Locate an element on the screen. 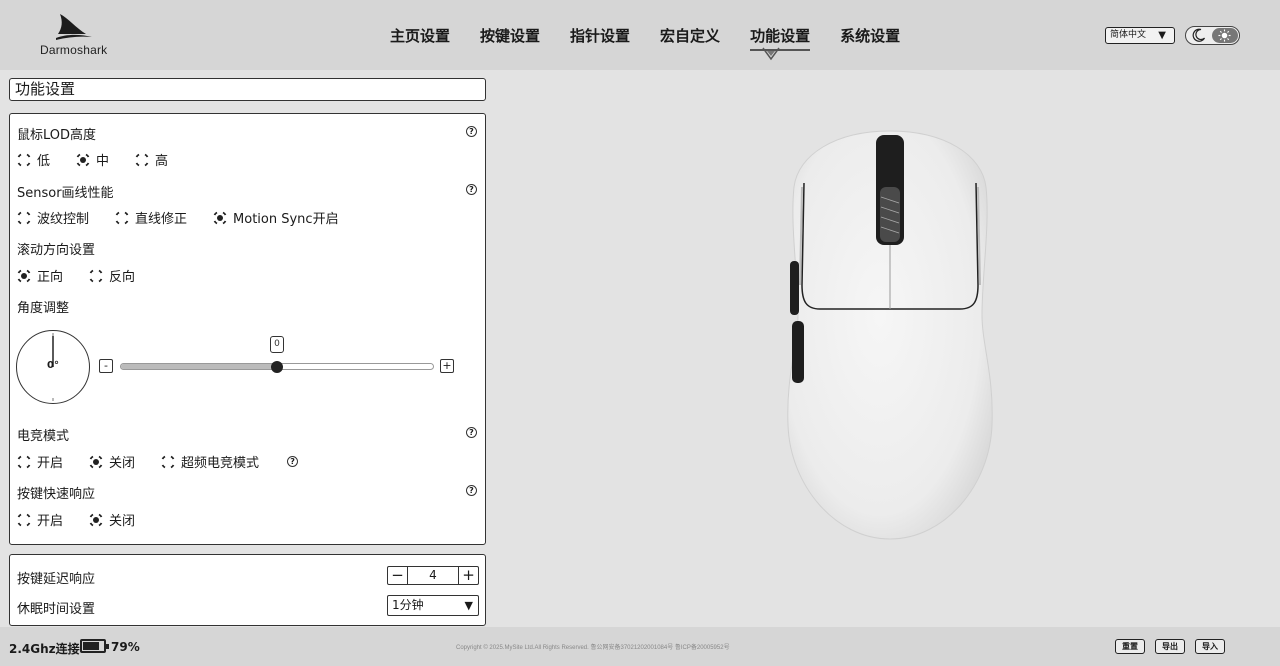  scroll-option-reverse: 反向 is located at coordinates (112, 275).